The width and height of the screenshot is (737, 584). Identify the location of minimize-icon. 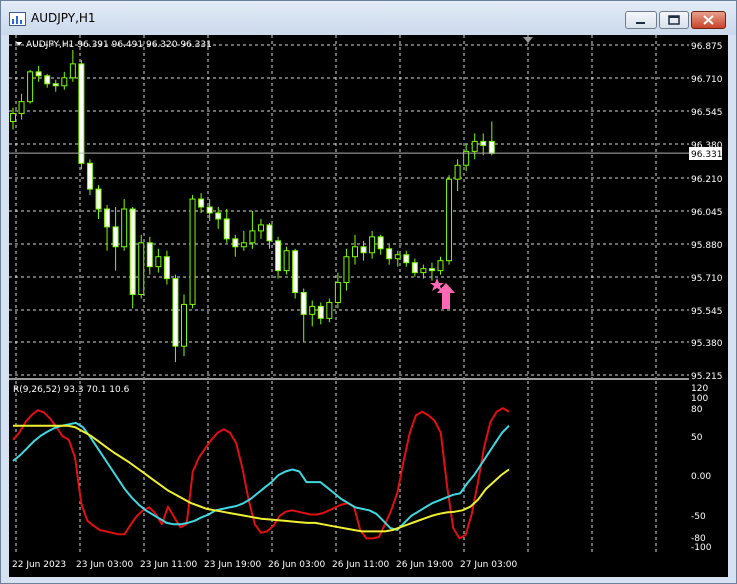
(640, 23).